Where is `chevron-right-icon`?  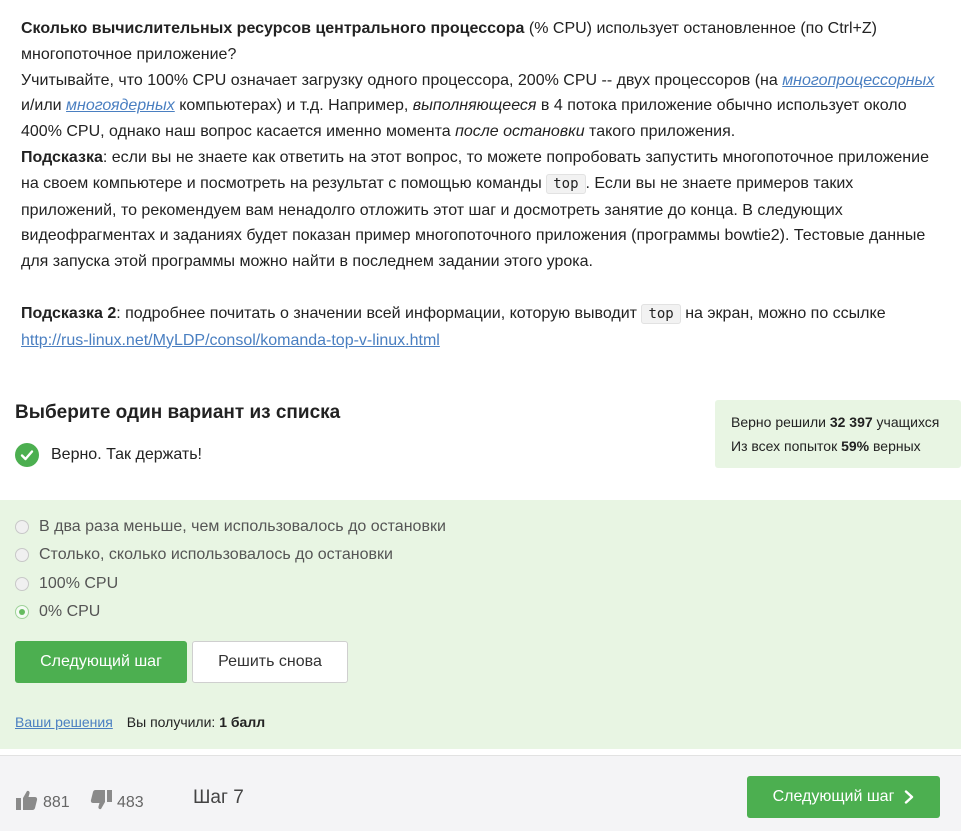
chevron-right-icon is located at coordinates (909, 797).